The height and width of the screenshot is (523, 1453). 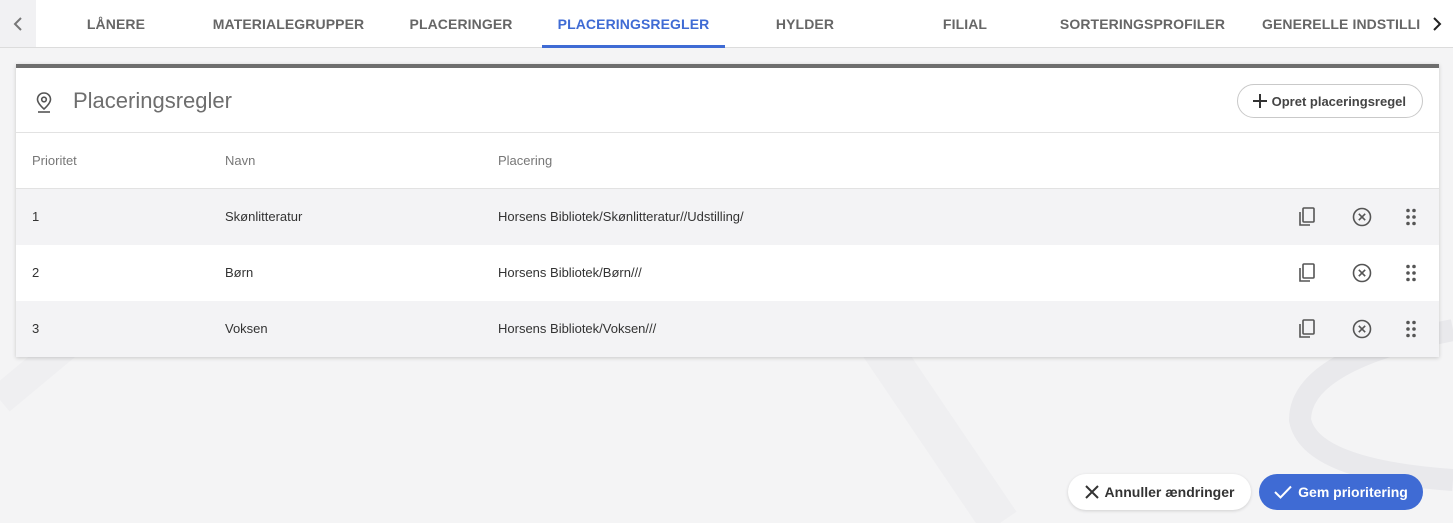 I want to click on priority-cell: 3, so click(x=36, y=328).